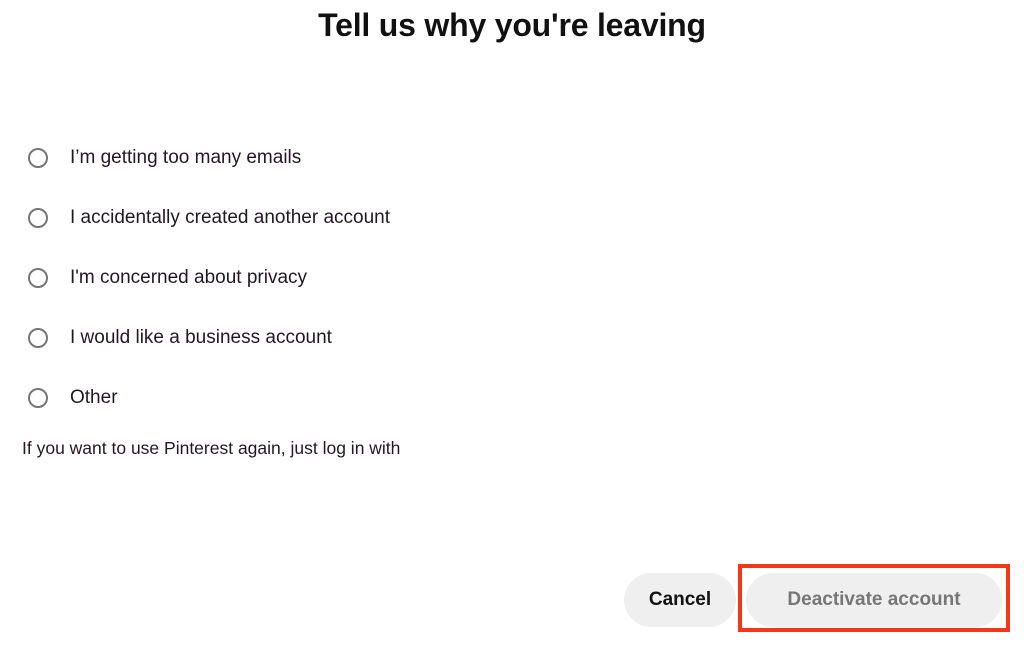  I want to click on radio-option-accidental-account: I accidentally created another account, so click(512, 218).